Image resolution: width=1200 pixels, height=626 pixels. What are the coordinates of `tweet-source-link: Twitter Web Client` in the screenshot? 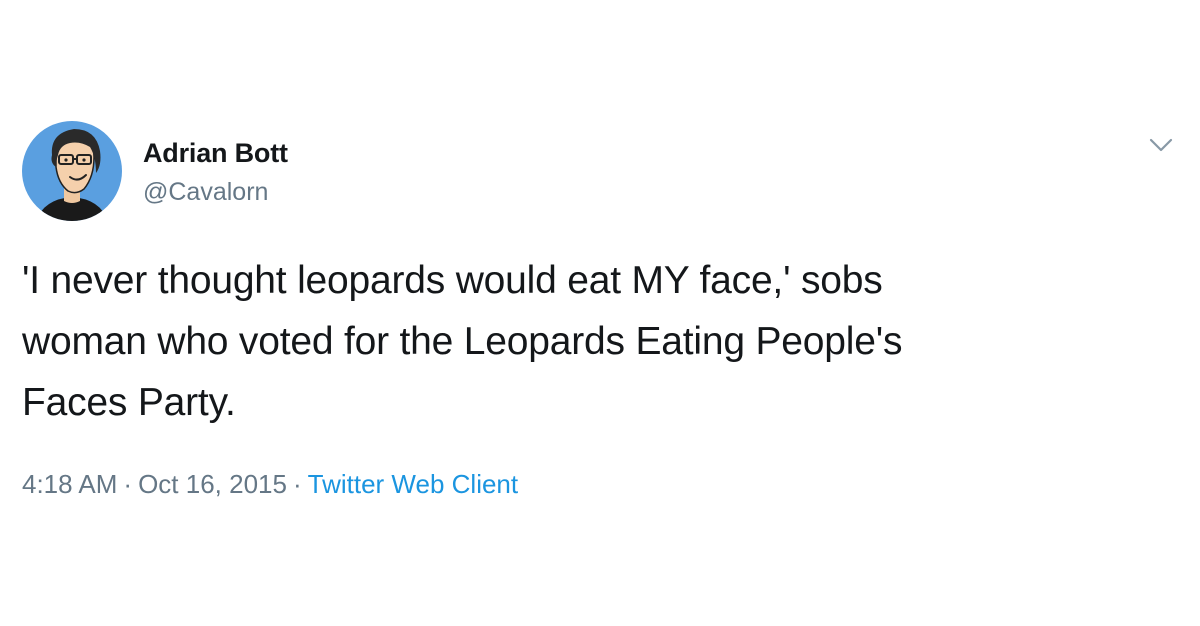 It's located at (413, 484).